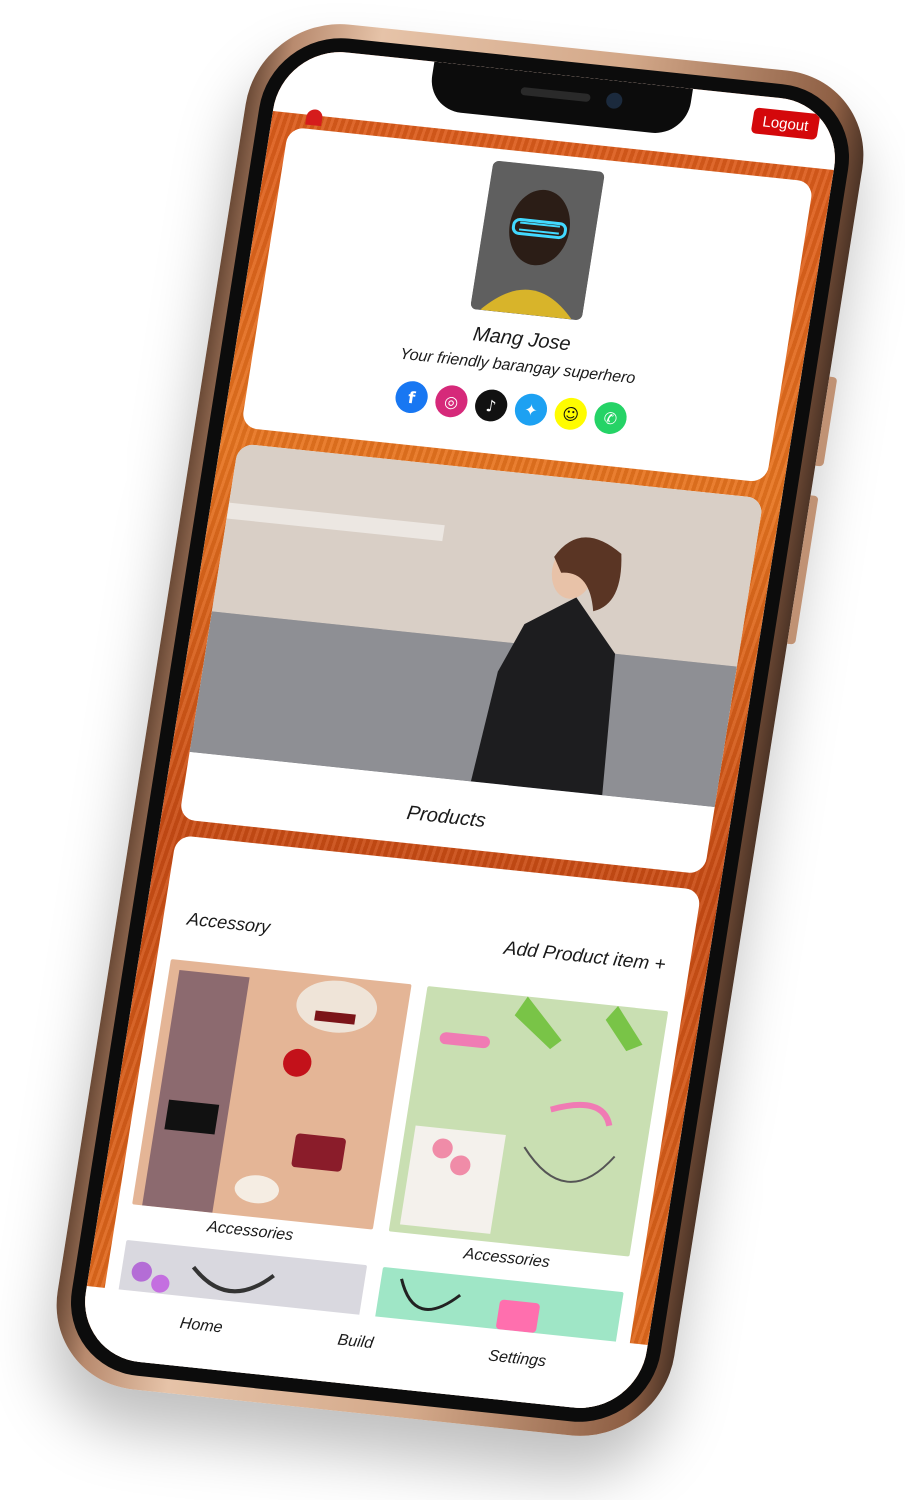 This screenshot has height=1500, width=905. What do you see at coordinates (610, 418) in the screenshot?
I see `whatsapp-icon: ✆` at bounding box center [610, 418].